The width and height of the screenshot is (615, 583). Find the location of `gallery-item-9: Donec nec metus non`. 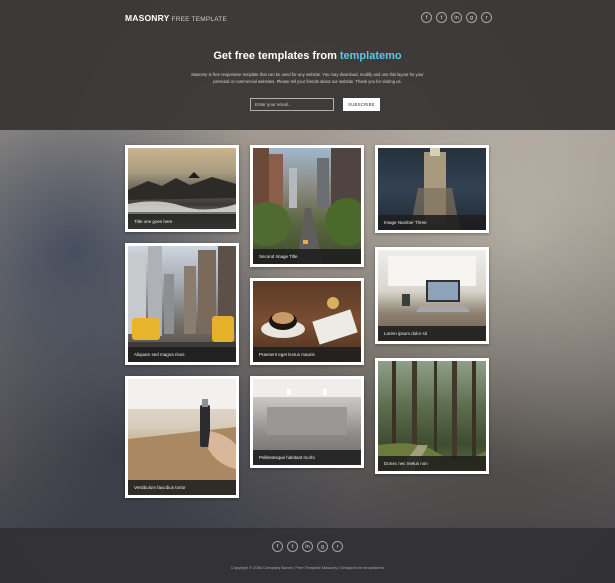

gallery-item-9: Donec nec metus non is located at coordinates (432, 416).